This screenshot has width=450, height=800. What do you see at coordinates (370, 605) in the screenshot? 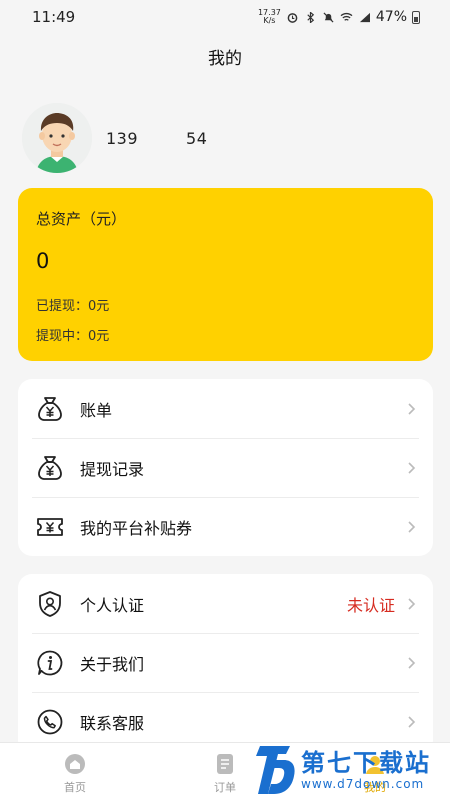
I see `verification-status: 未认证` at bounding box center [370, 605].